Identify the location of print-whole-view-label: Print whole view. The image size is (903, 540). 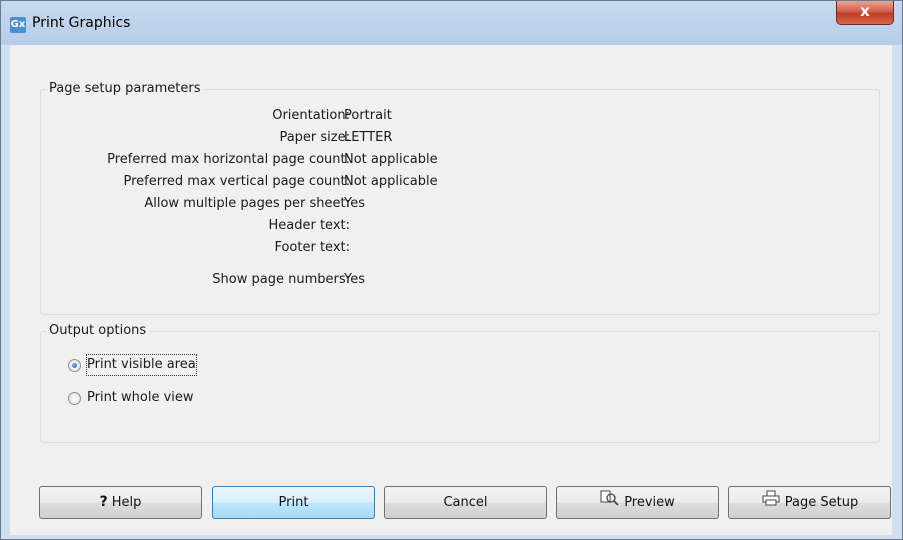
(140, 398).